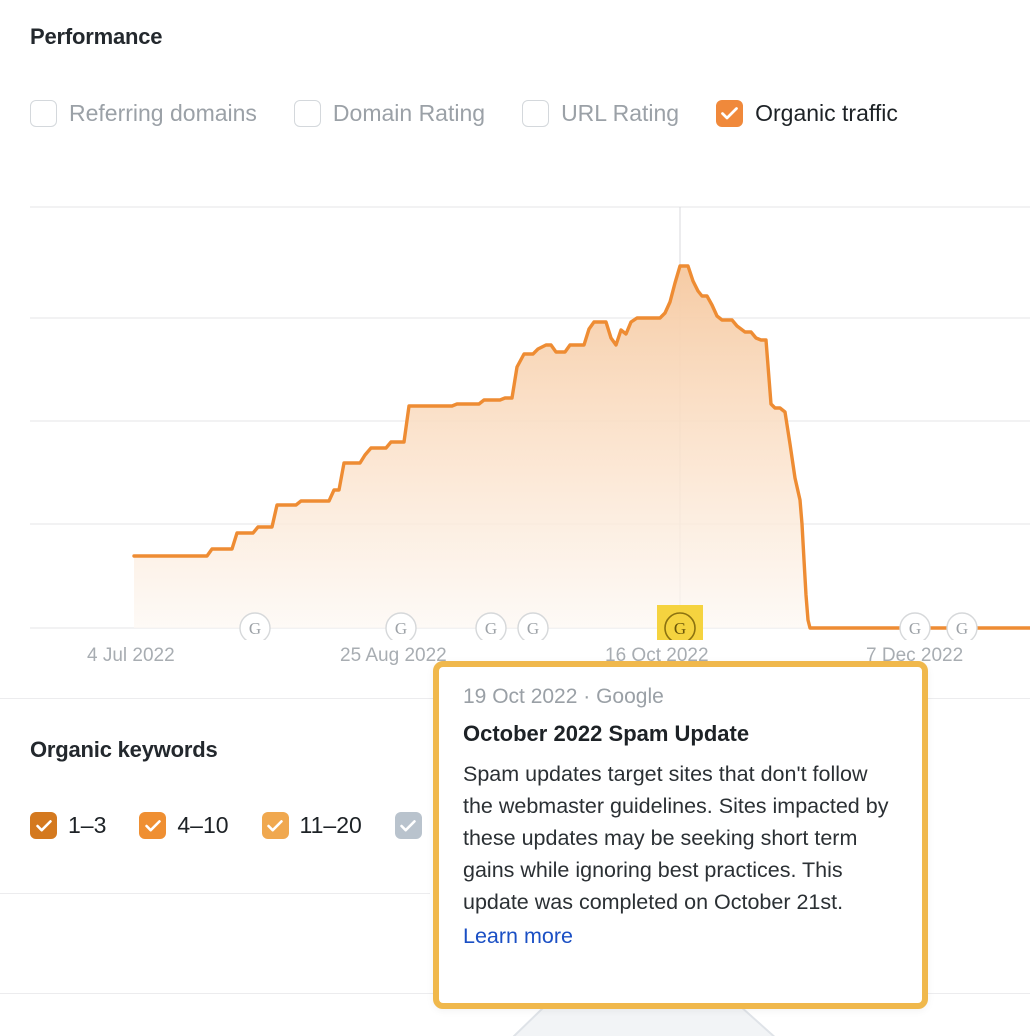 This screenshot has height=1036, width=1030. What do you see at coordinates (131, 655) in the screenshot?
I see `x-tick-label: 4 Jul 2022` at bounding box center [131, 655].